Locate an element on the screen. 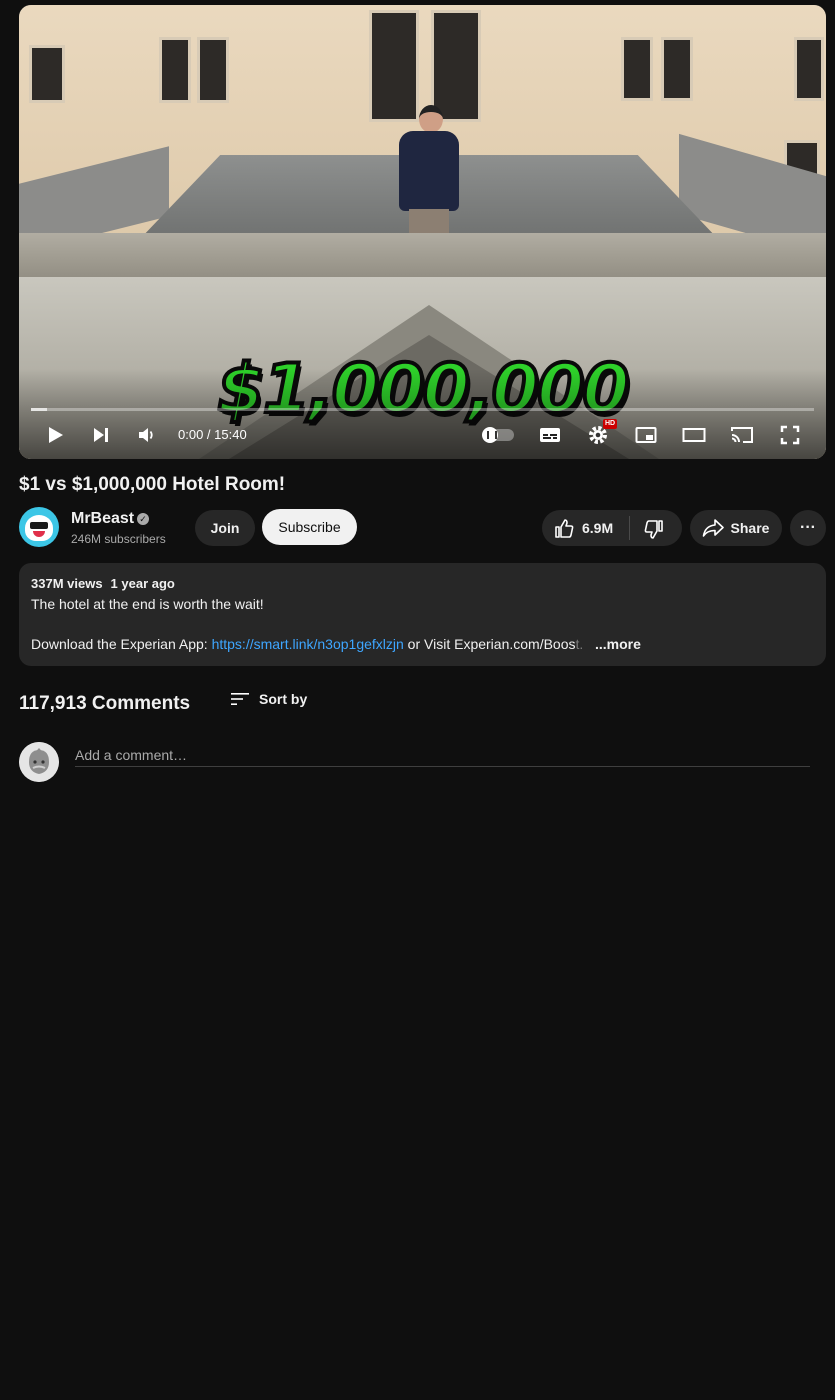 This screenshot has height=1400, width=835. subscriber-count: 246M subscribers is located at coordinates (118, 539).